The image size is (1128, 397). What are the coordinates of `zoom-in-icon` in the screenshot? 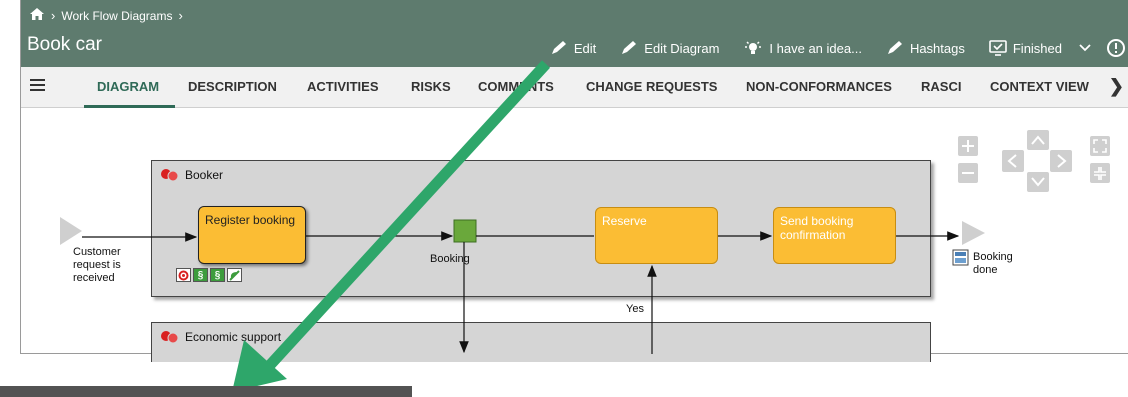 It's located at (968, 146).